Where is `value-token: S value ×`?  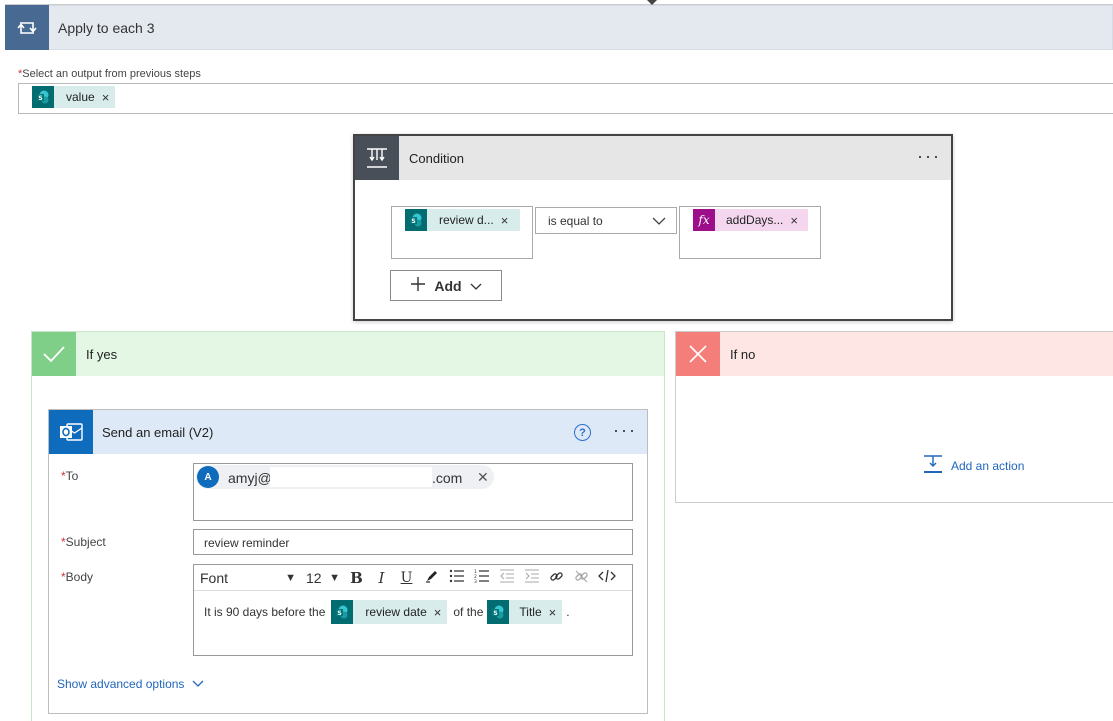 value-token: S value × is located at coordinates (74, 97).